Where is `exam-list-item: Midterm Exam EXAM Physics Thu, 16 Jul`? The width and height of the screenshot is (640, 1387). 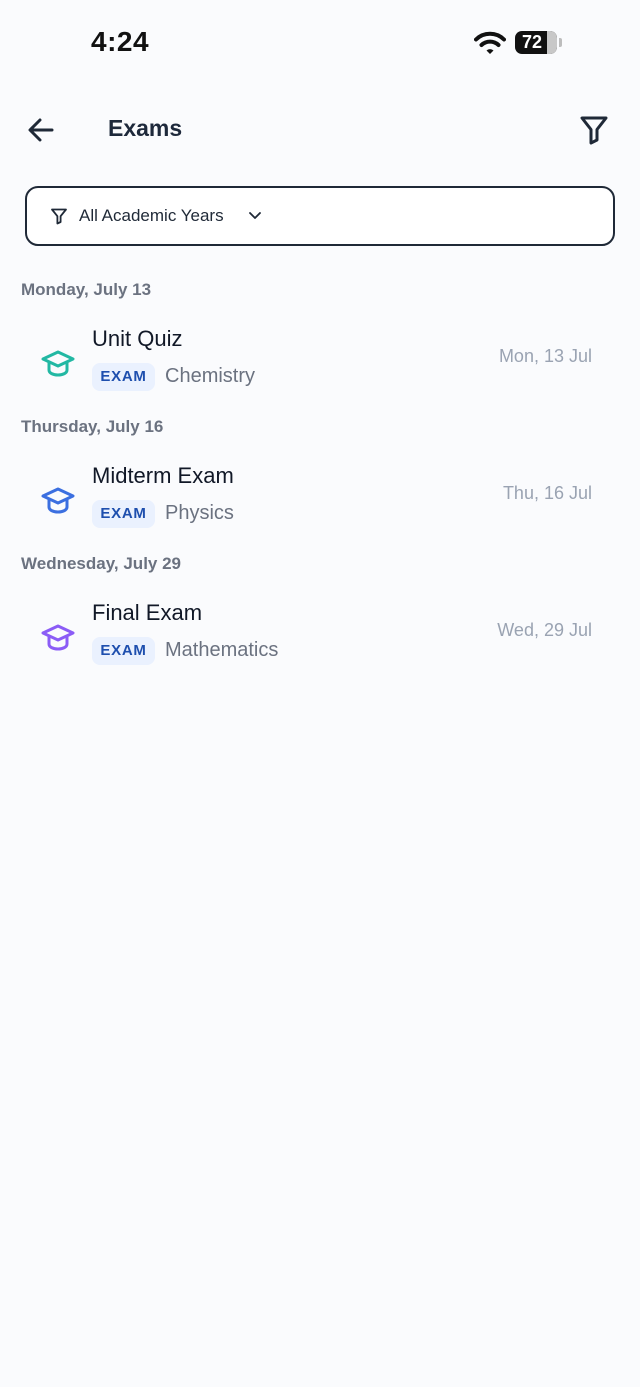
exam-list-item: Midterm Exam EXAM Physics Thu, 16 Jul is located at coordinates (320, 502).